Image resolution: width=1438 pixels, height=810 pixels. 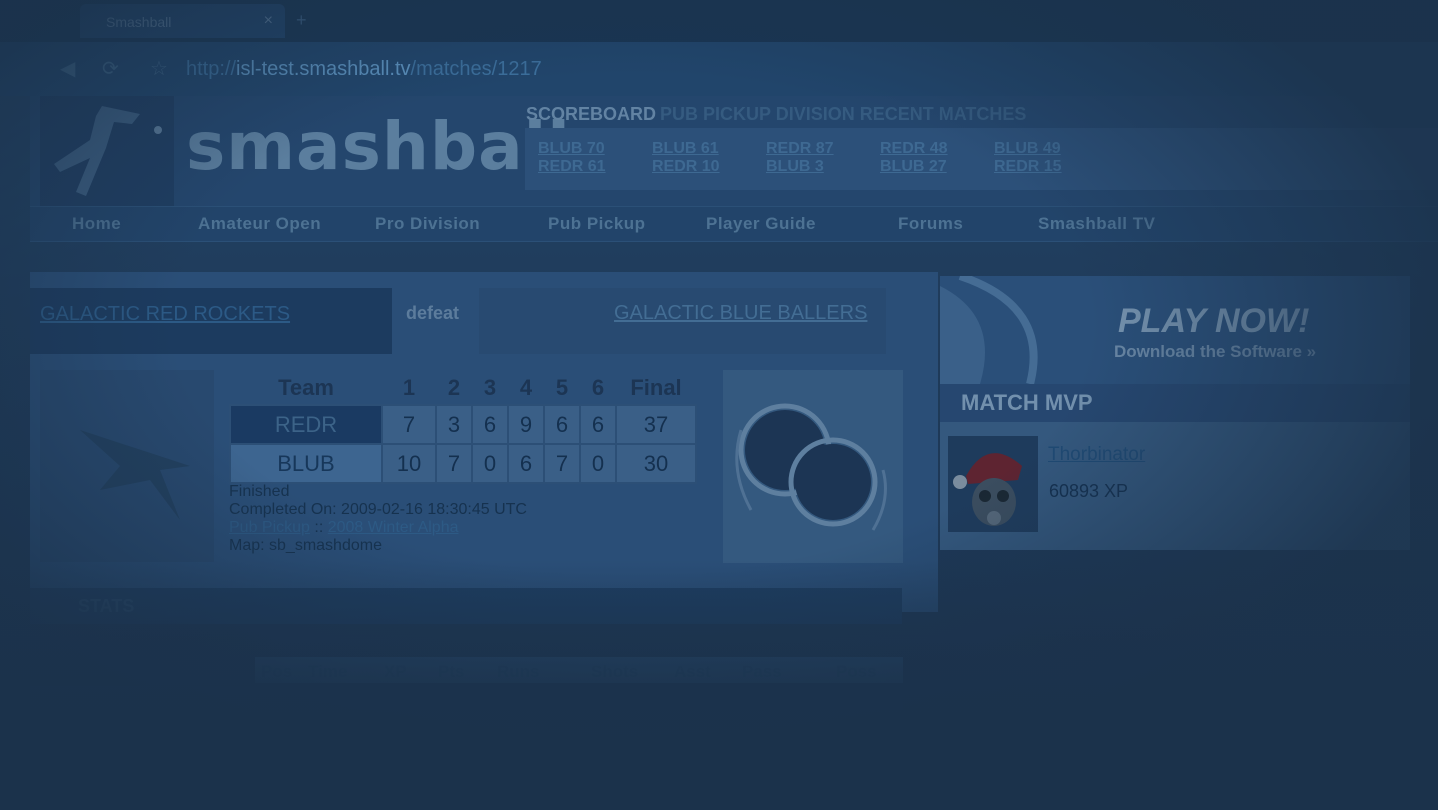 What do you see at coordinates (562, 387) in the screenshot?
I see `score-header: 5` at bounding box center [562, 387].